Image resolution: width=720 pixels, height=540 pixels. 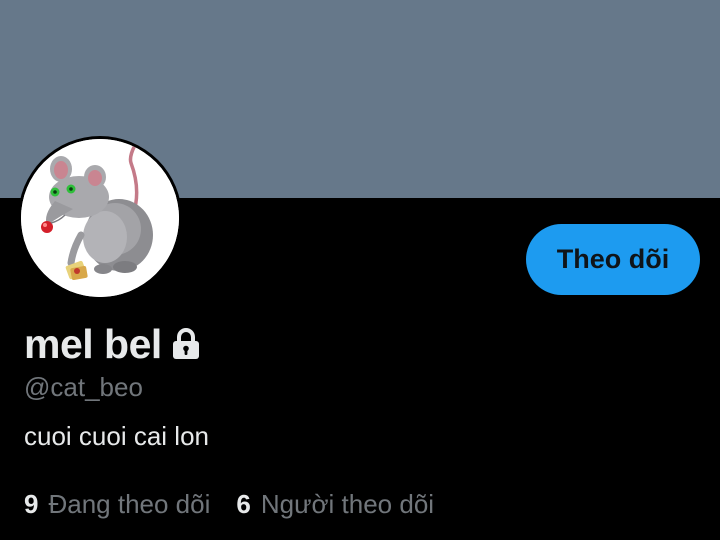 I want to click on avatar, so click(x=100, y=218).